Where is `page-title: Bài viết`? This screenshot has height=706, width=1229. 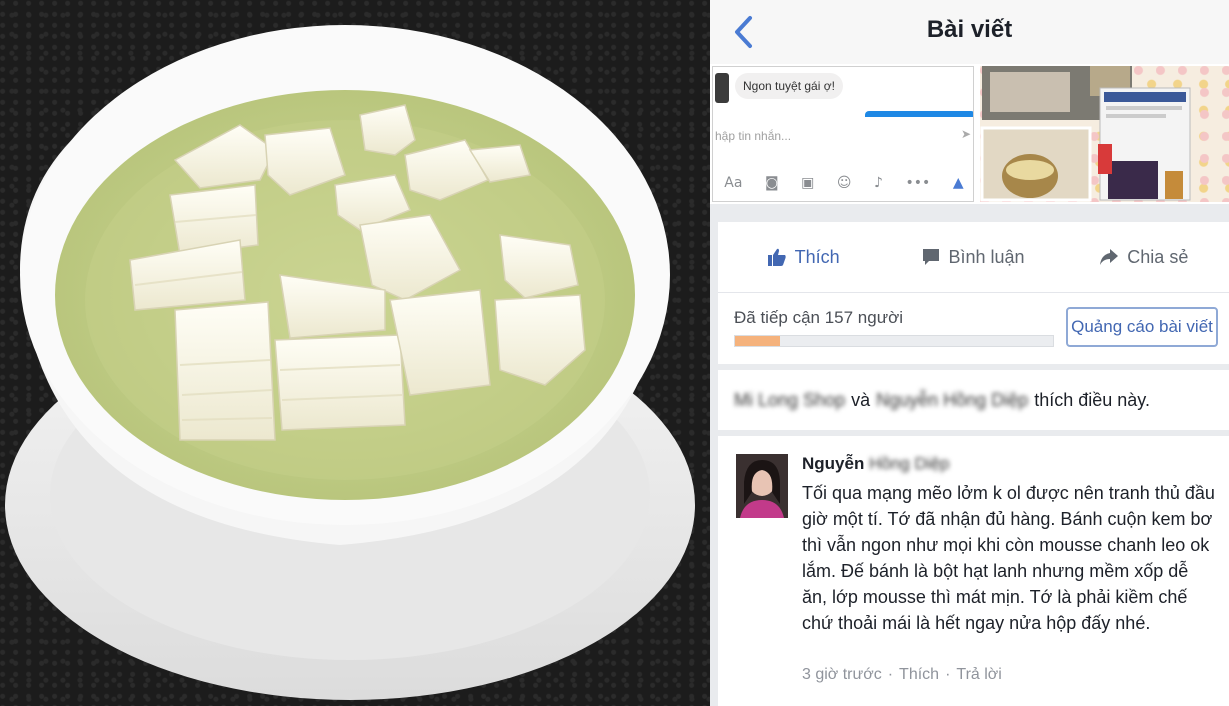
page-title: Bài viết is located at coordinates (969, 29).